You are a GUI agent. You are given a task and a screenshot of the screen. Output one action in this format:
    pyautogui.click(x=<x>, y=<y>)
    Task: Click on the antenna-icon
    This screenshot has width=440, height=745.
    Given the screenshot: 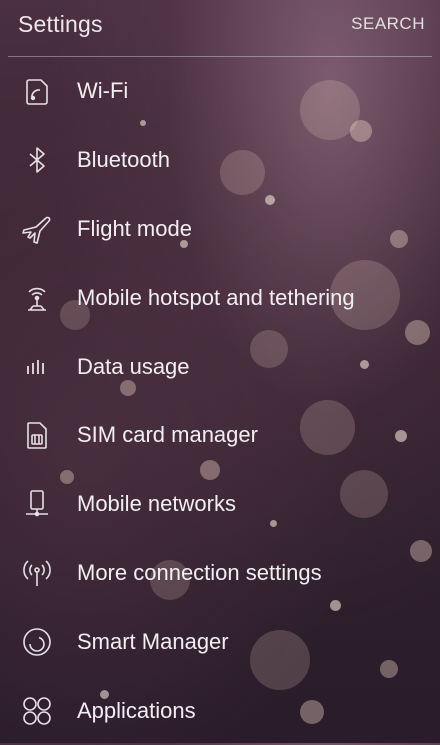 What is the action you would take?
    pyautogui.click(x=37, y=573)
    